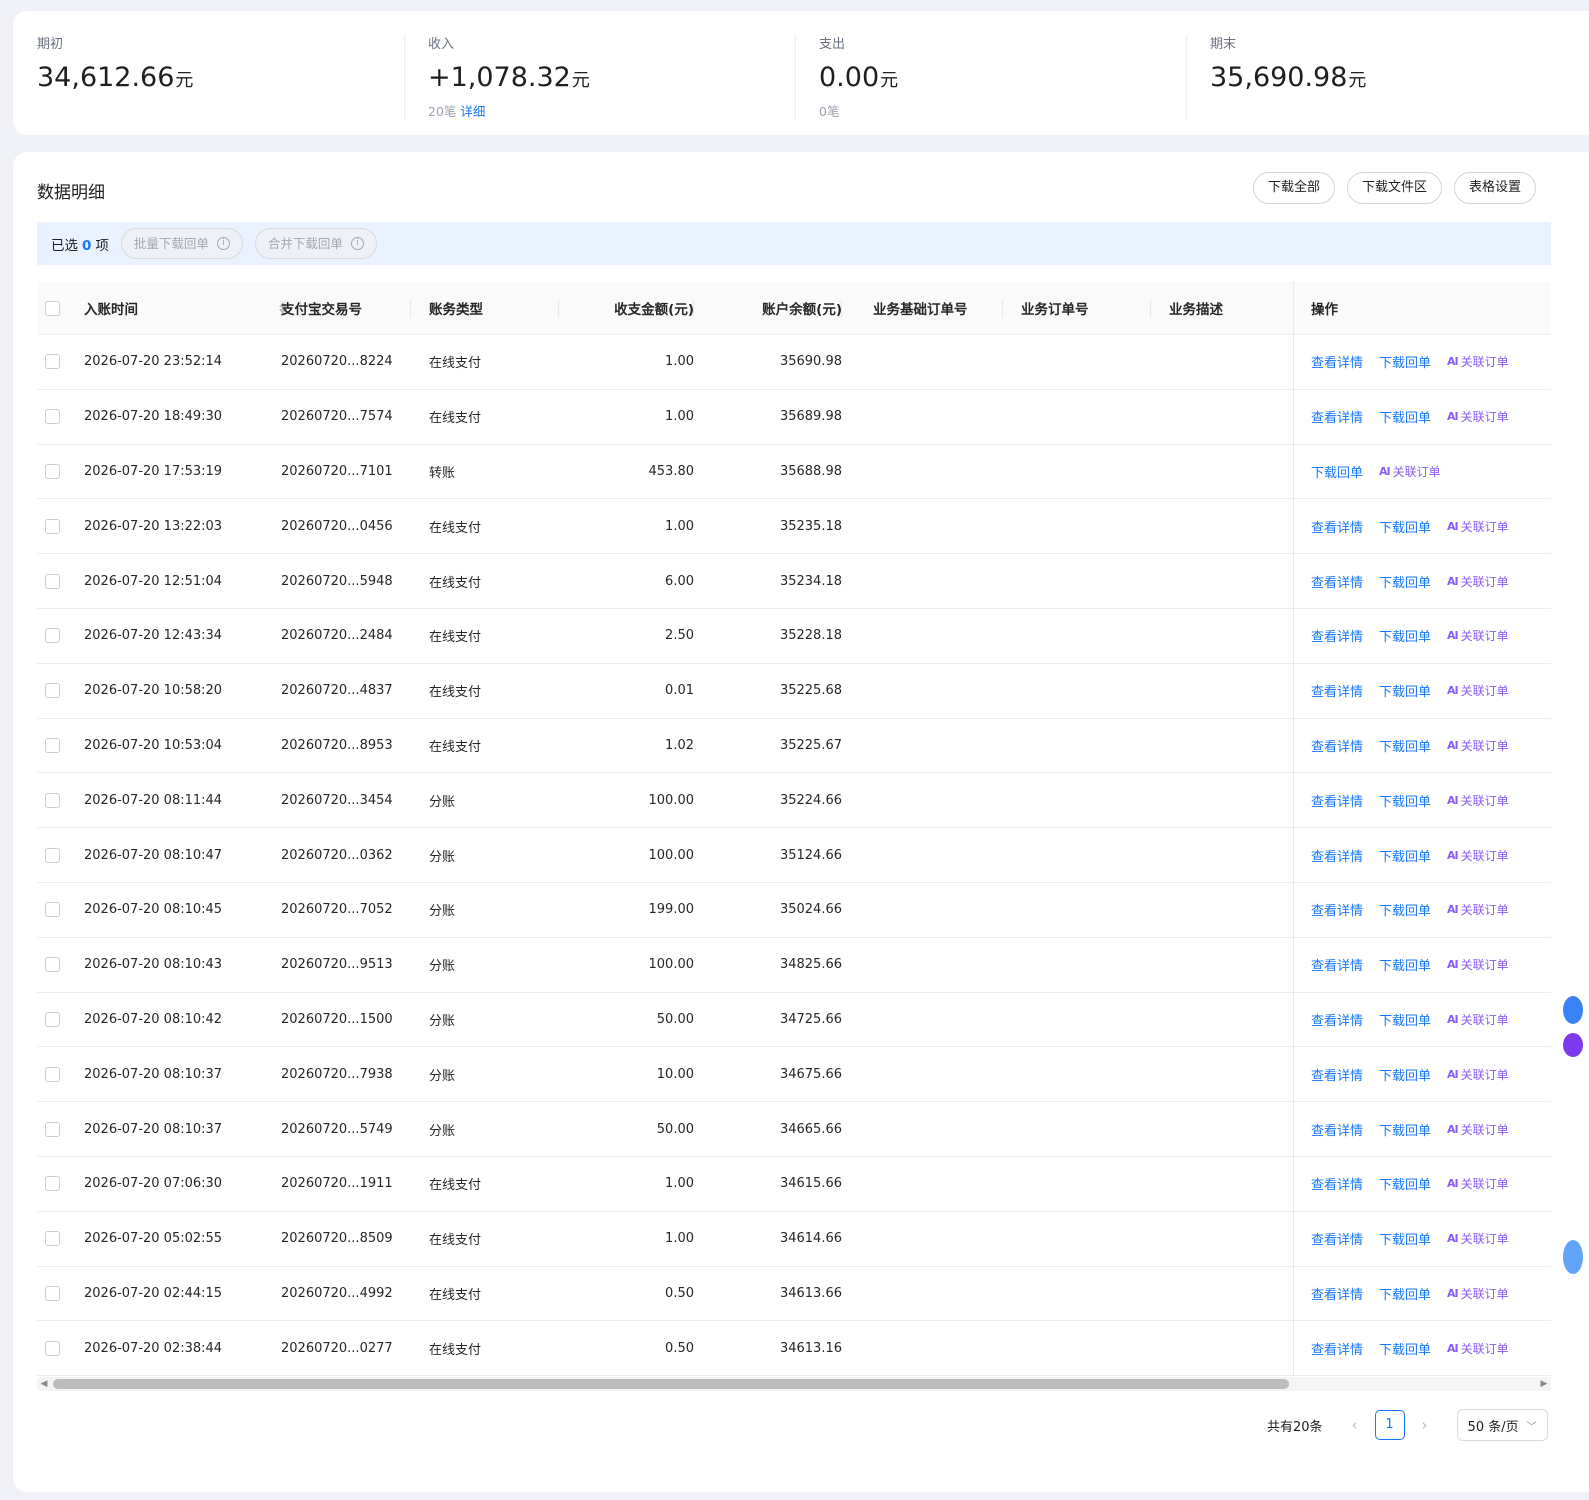 The image size is (1589, 1500). What do you see at coordinates (472, 111) in the screenshot?
I see `income-detail-link: 详细` at bounding box center [472, 111].